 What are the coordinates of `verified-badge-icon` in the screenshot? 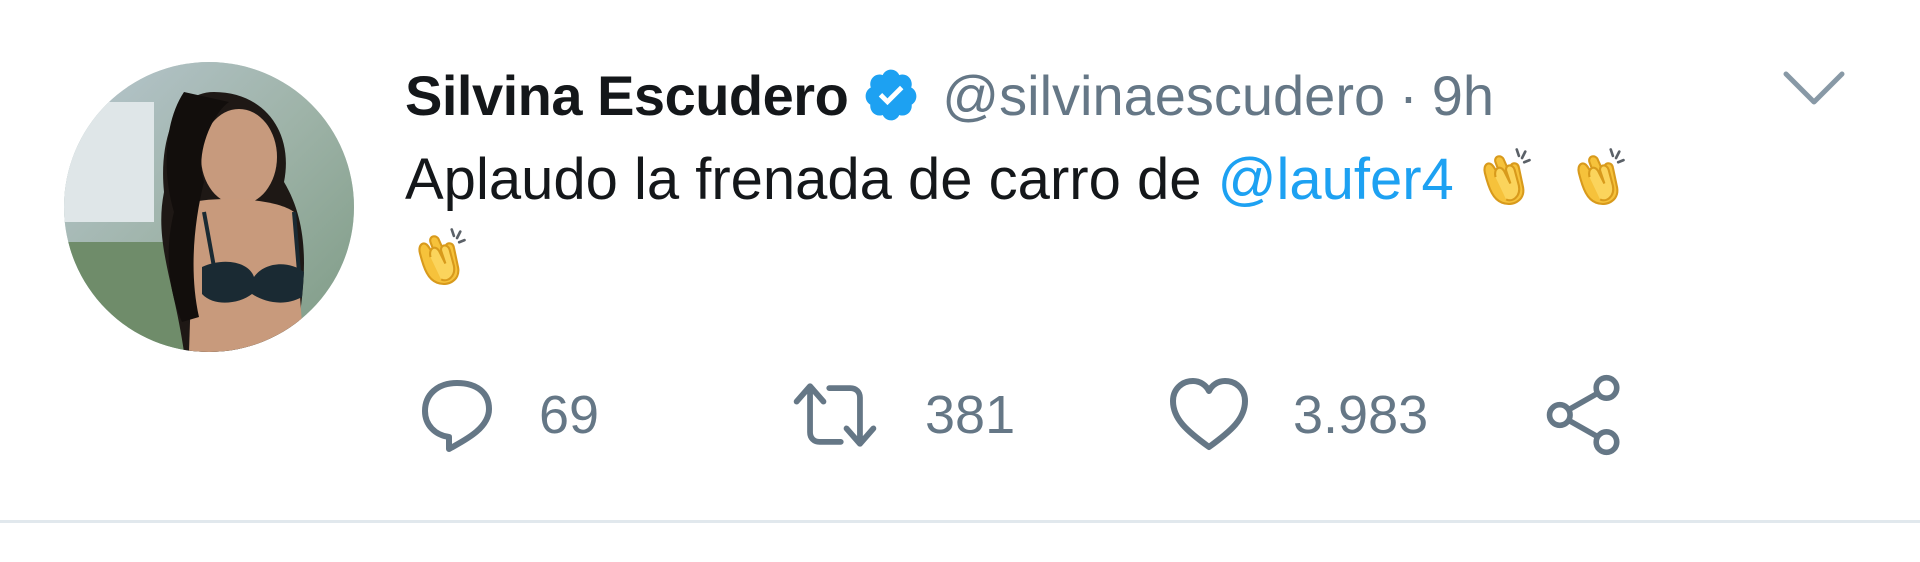 It's located at (891, 95).